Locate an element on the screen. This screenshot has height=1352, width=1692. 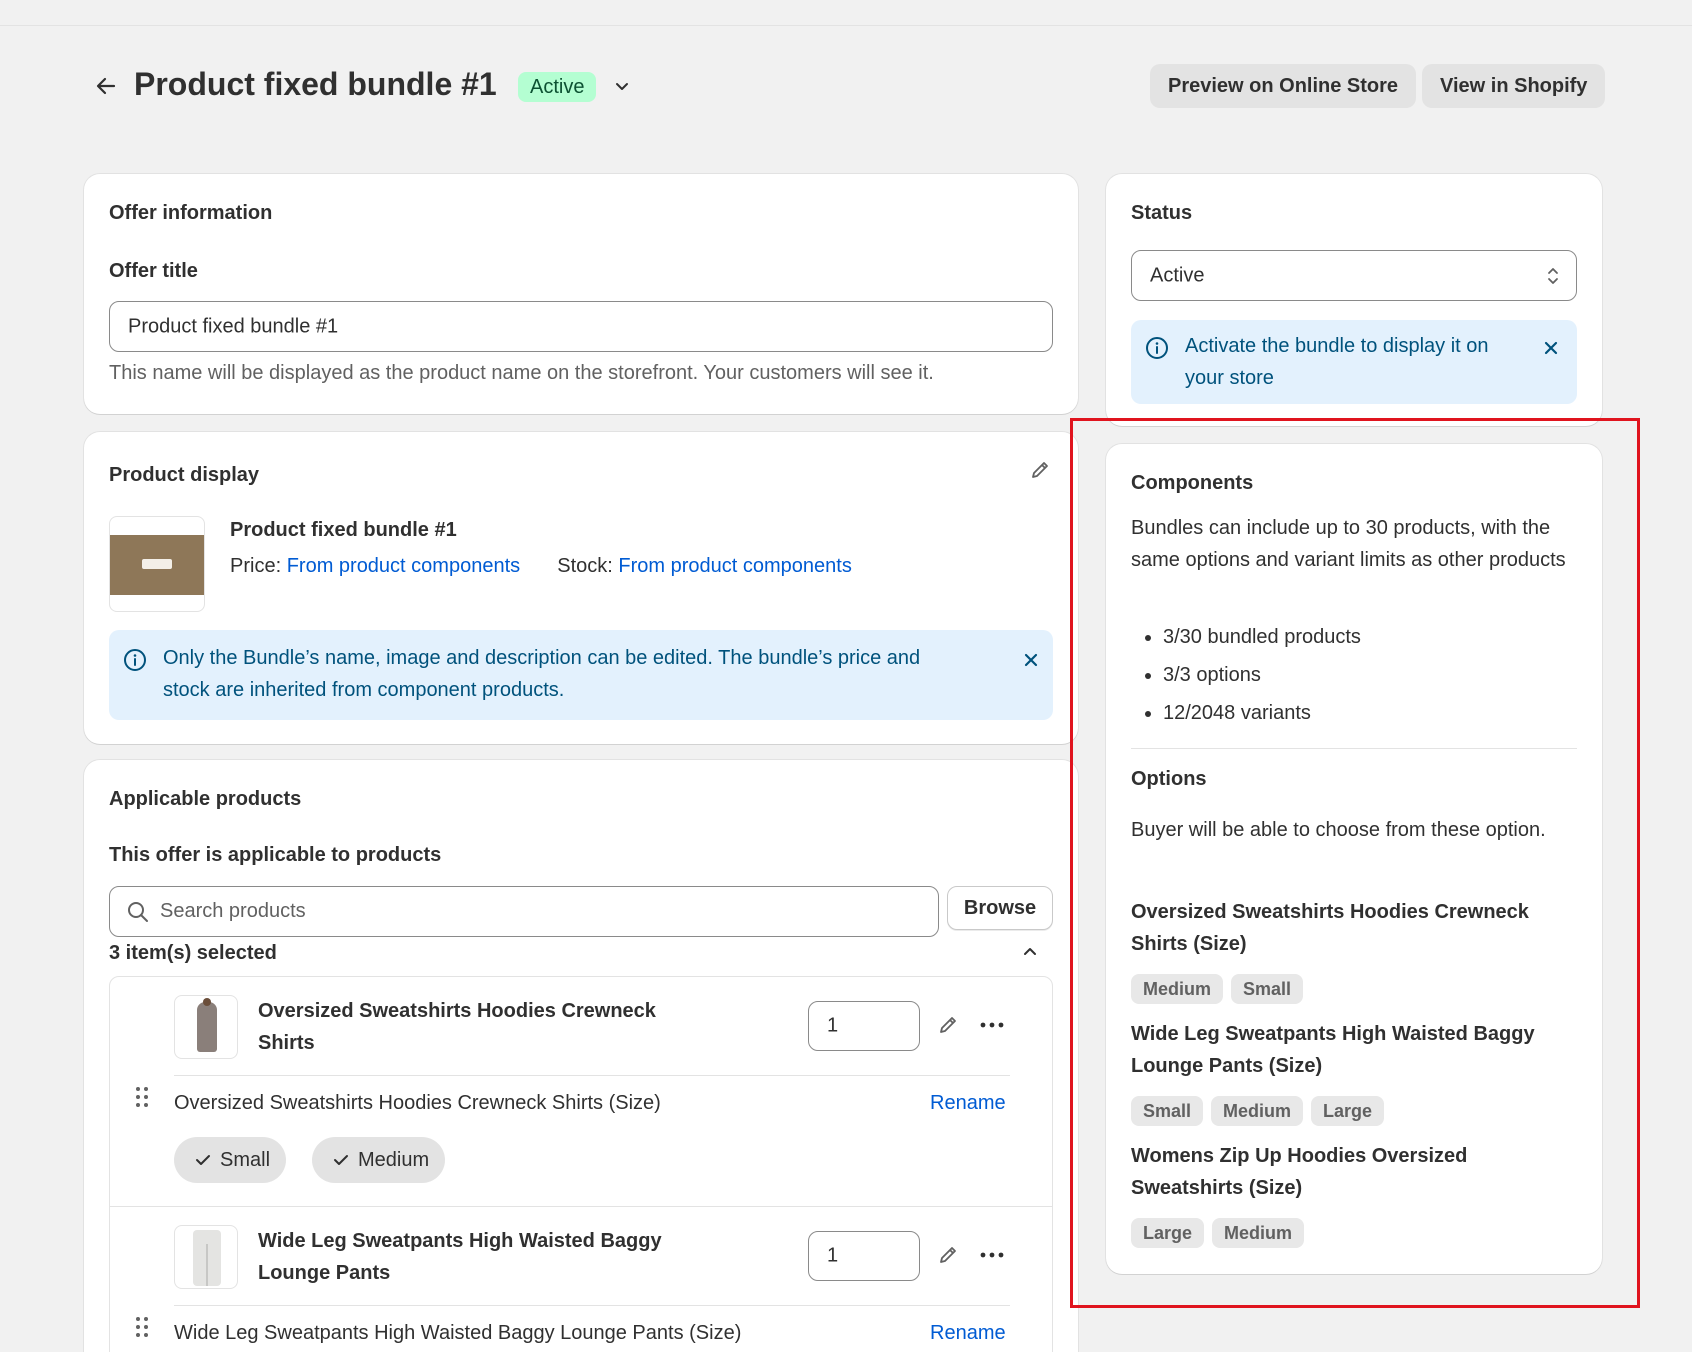
bundle-image is located at coordinates (157, 564).